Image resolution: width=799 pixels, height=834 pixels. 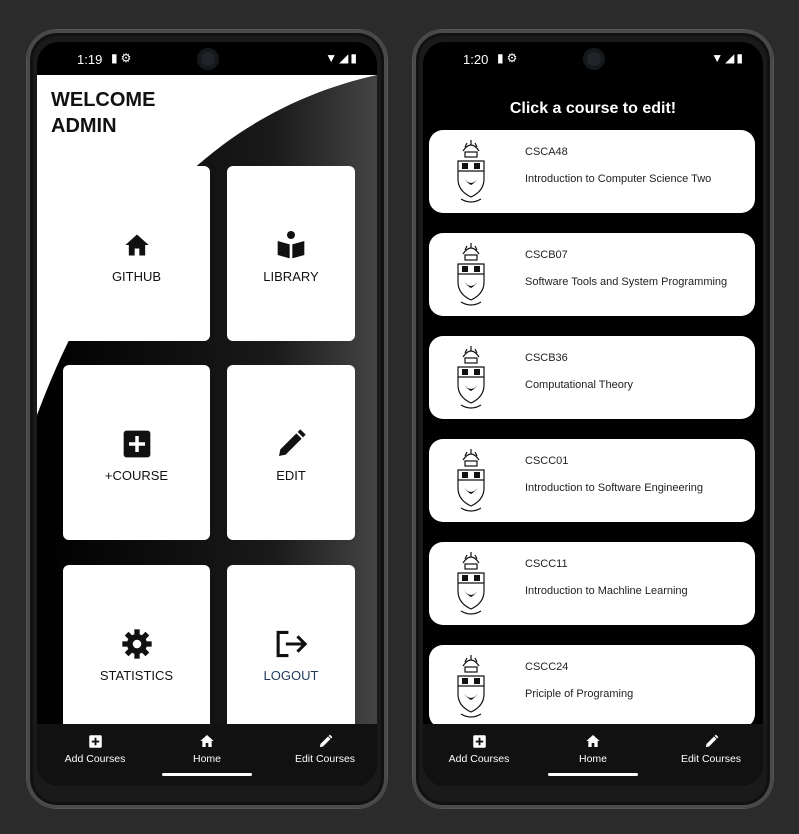 I want to click on course-name: Introduction to Computer Science Two, so click(x=618, y=179).